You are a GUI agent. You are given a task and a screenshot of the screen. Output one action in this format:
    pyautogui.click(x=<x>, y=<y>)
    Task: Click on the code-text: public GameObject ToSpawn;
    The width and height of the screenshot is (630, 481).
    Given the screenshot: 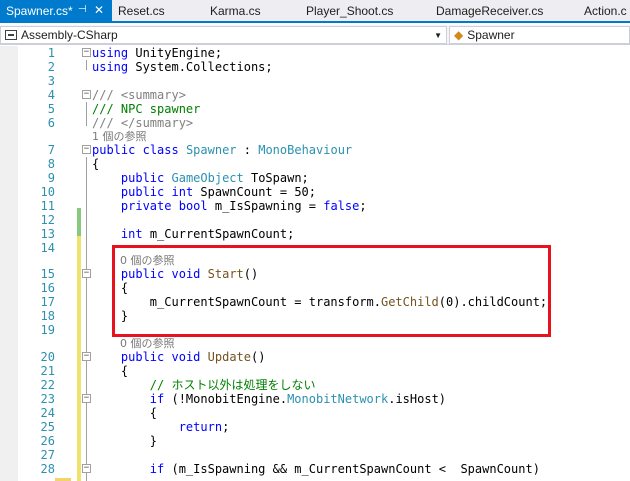 What is the action you would take?
    pyautogui.click(x=214, y=178)
    